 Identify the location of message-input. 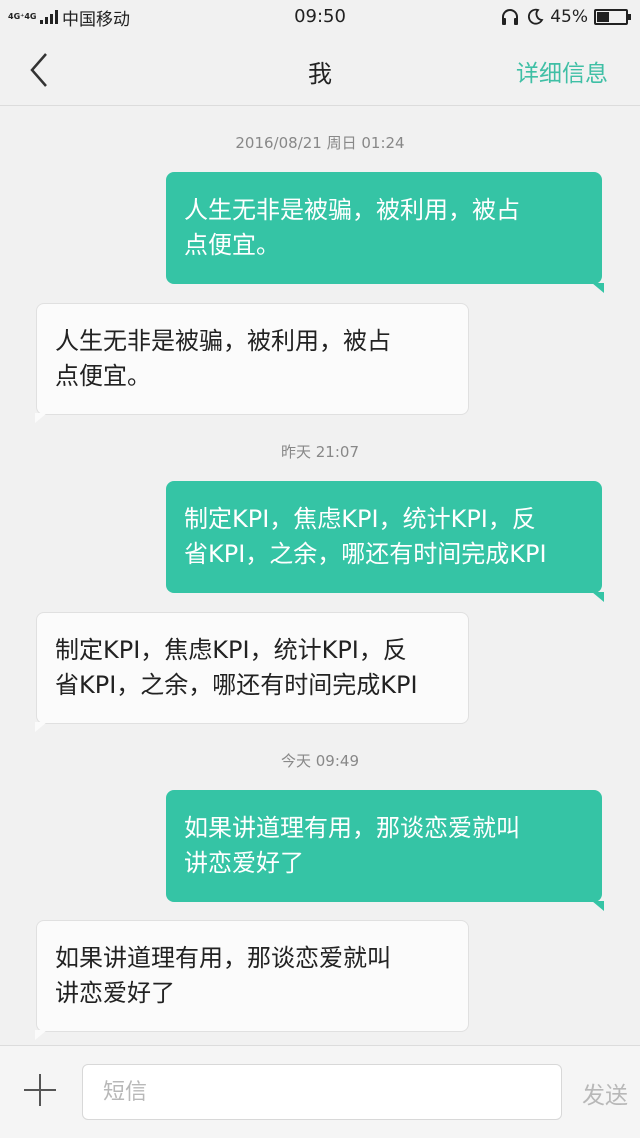
(322, 1092).